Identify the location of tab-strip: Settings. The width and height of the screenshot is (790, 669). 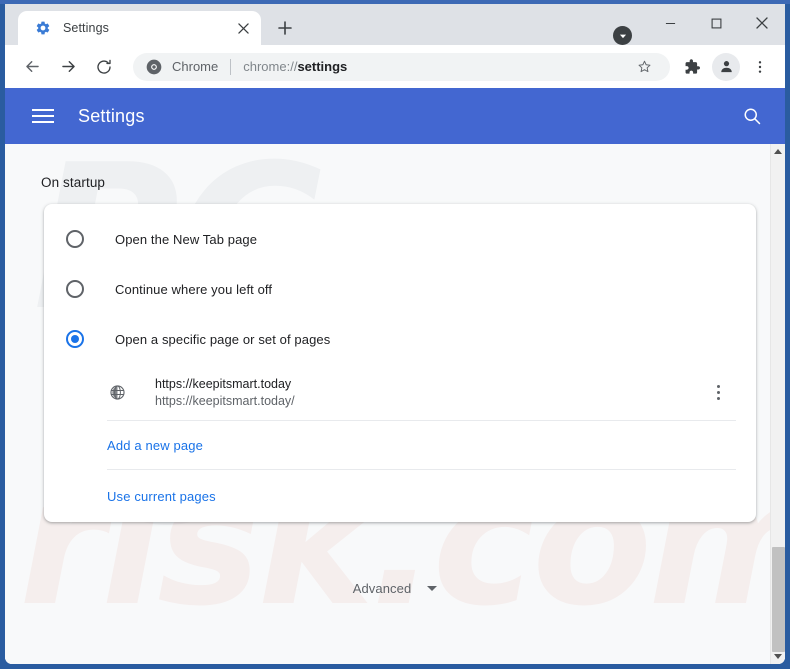
(395, 24).